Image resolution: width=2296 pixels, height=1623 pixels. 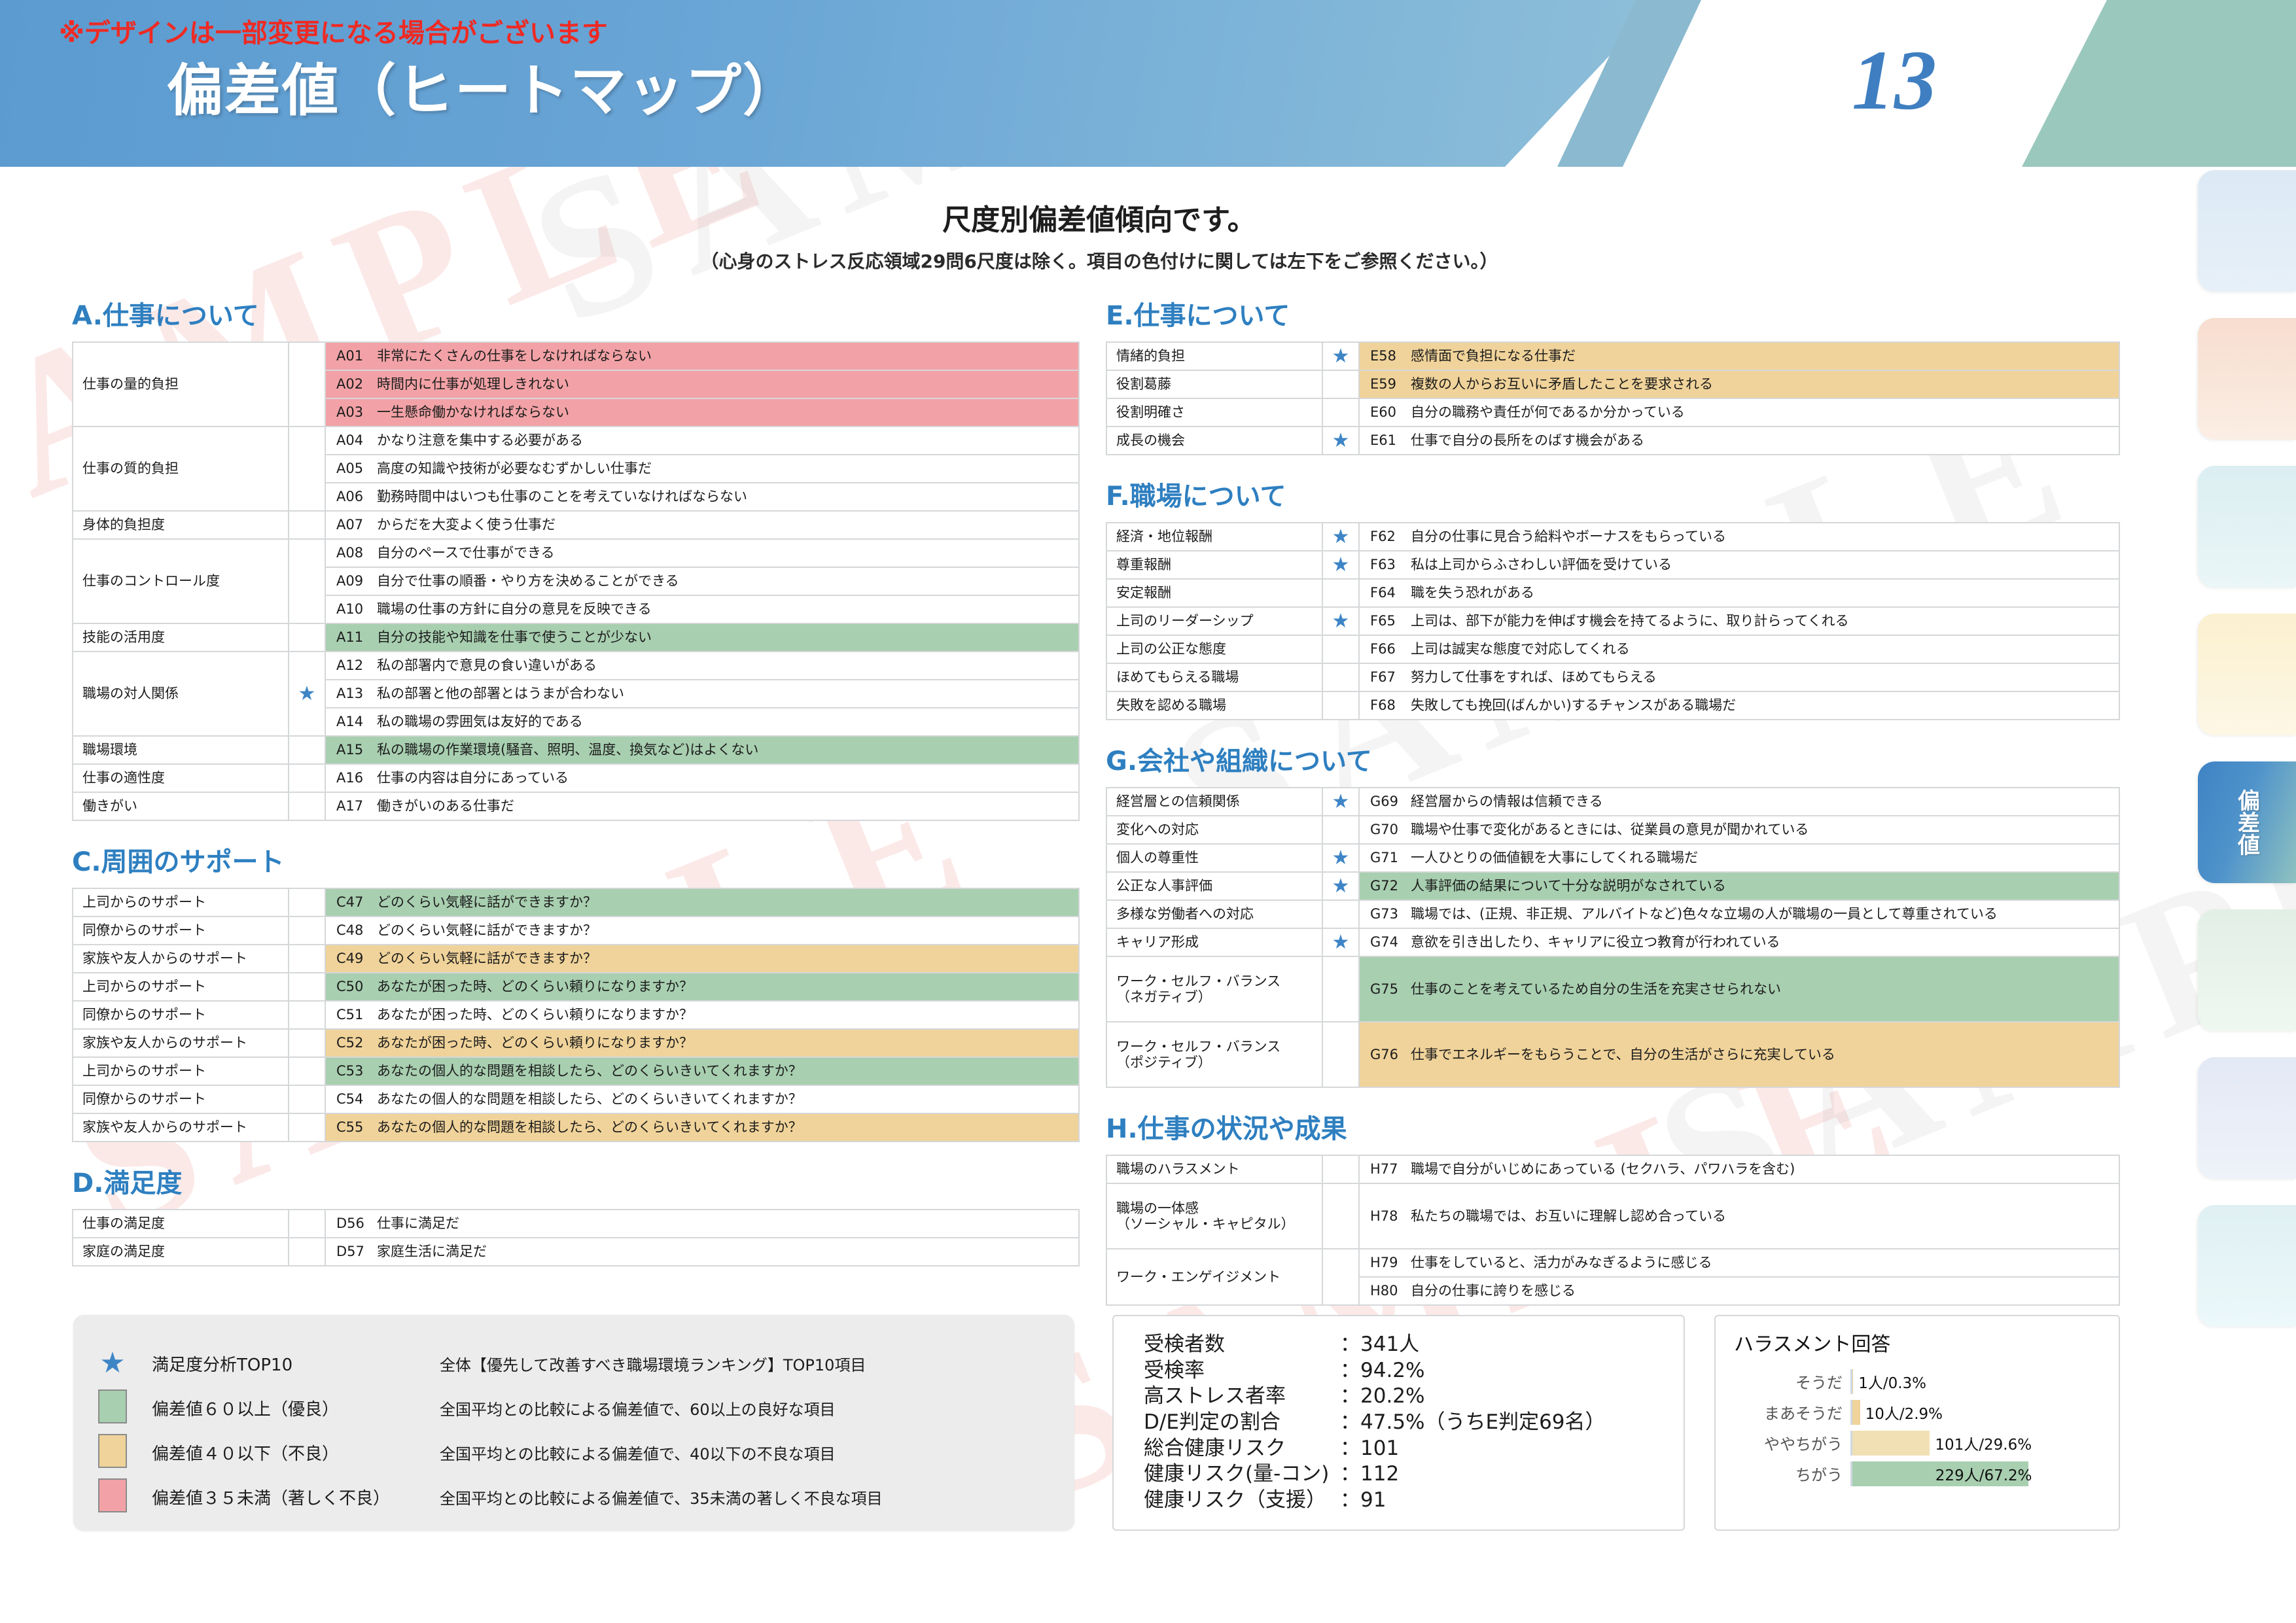 What do you see at coordinates (1739, 1291) in the screenshot?
I see `question-item: H80 自分の仕事に誇りを感じる` at bounding box center [1739, 1291].